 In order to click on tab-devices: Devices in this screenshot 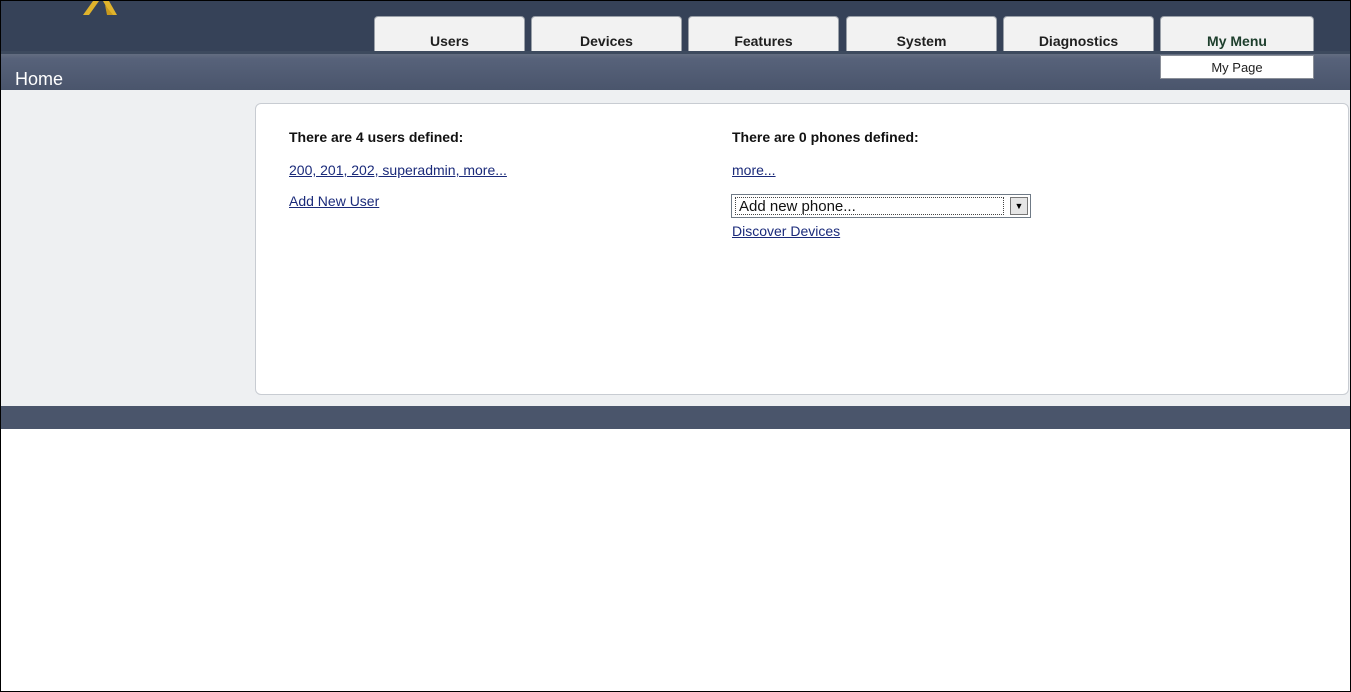, I will do `click(606, 34)`.